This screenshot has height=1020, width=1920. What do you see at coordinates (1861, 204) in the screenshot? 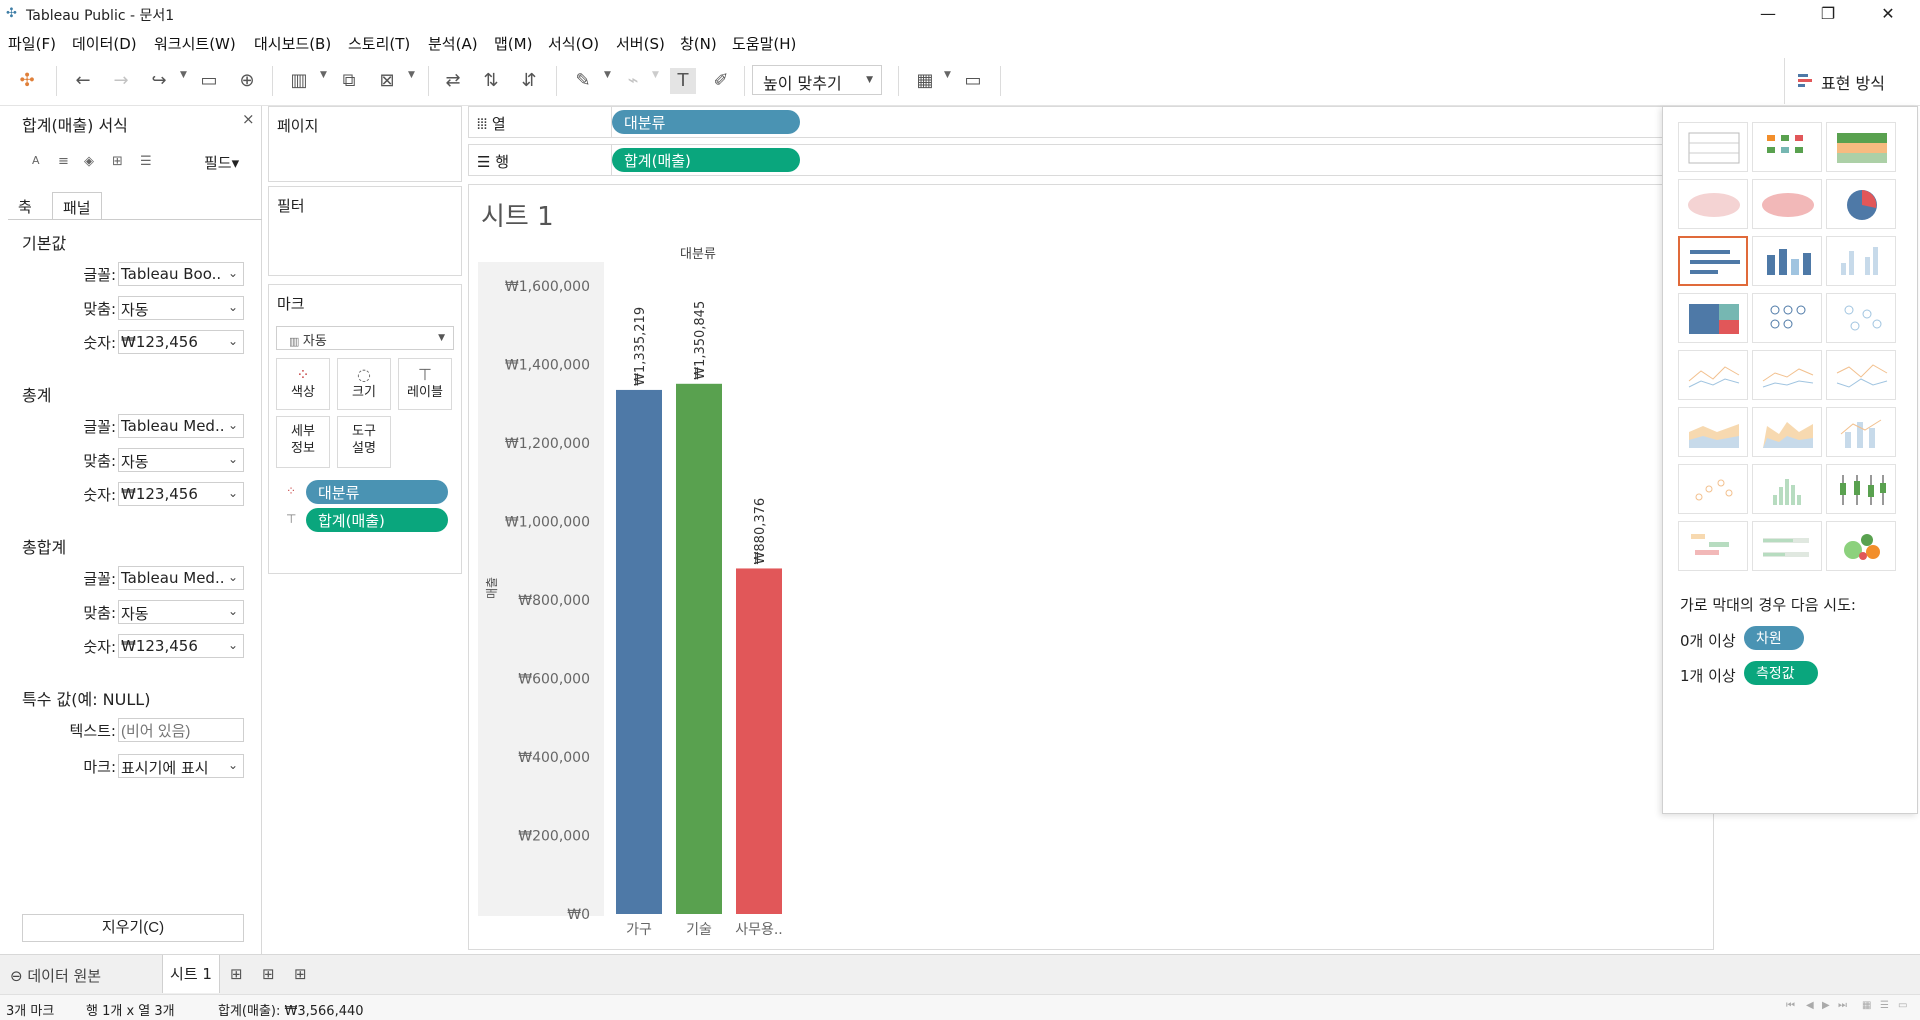
I see `show-me-pie-chart-icon` at bounding box center [1861, 204].